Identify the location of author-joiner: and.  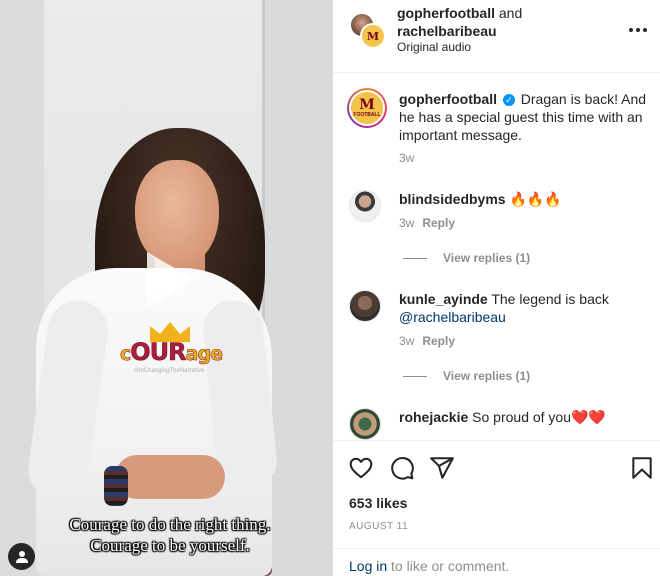
(510, 13).